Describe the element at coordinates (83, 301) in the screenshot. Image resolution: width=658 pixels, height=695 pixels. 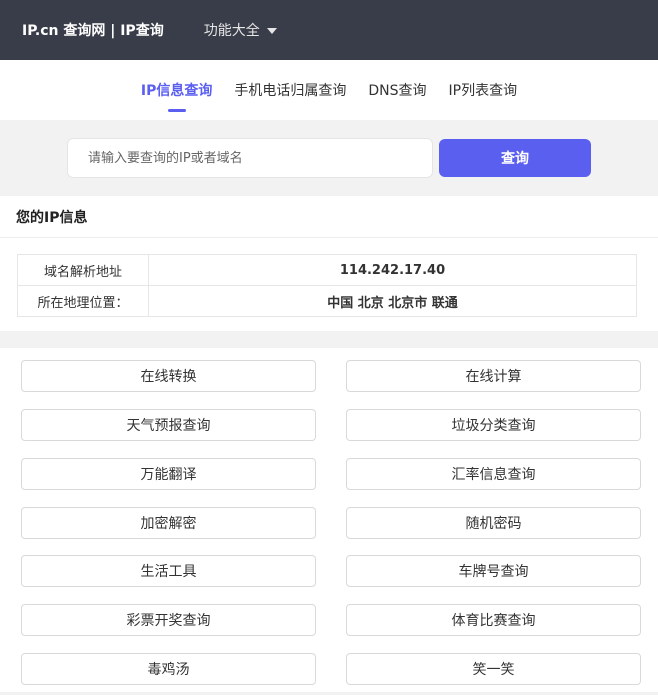
I see `row-key: 所在地理位置：` at that location.